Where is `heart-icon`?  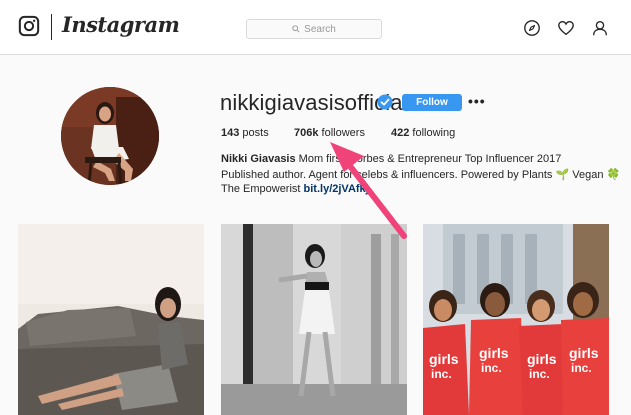 heart-icon is located at coordinates (566, 28).